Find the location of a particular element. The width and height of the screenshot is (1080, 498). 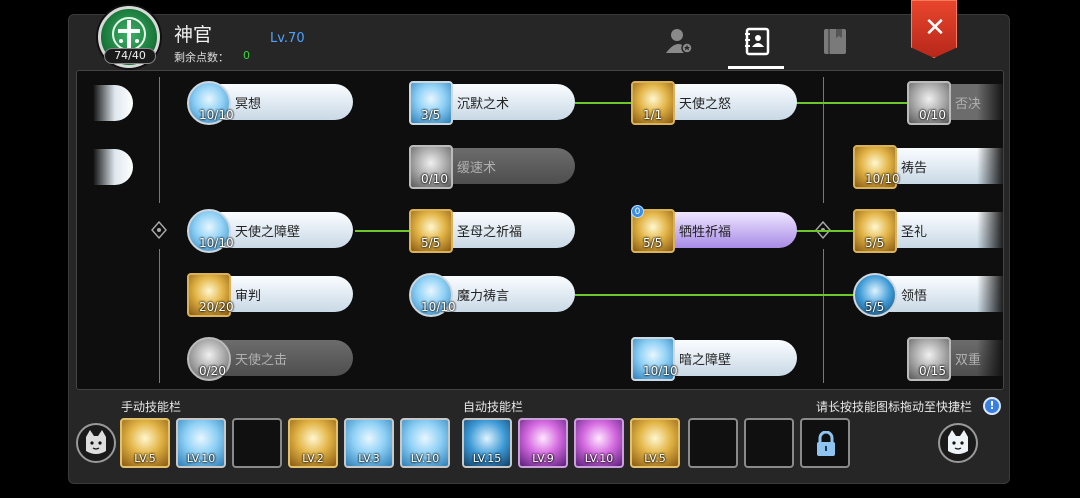

tier-divider-right-top is located at coordinates (823, 140).